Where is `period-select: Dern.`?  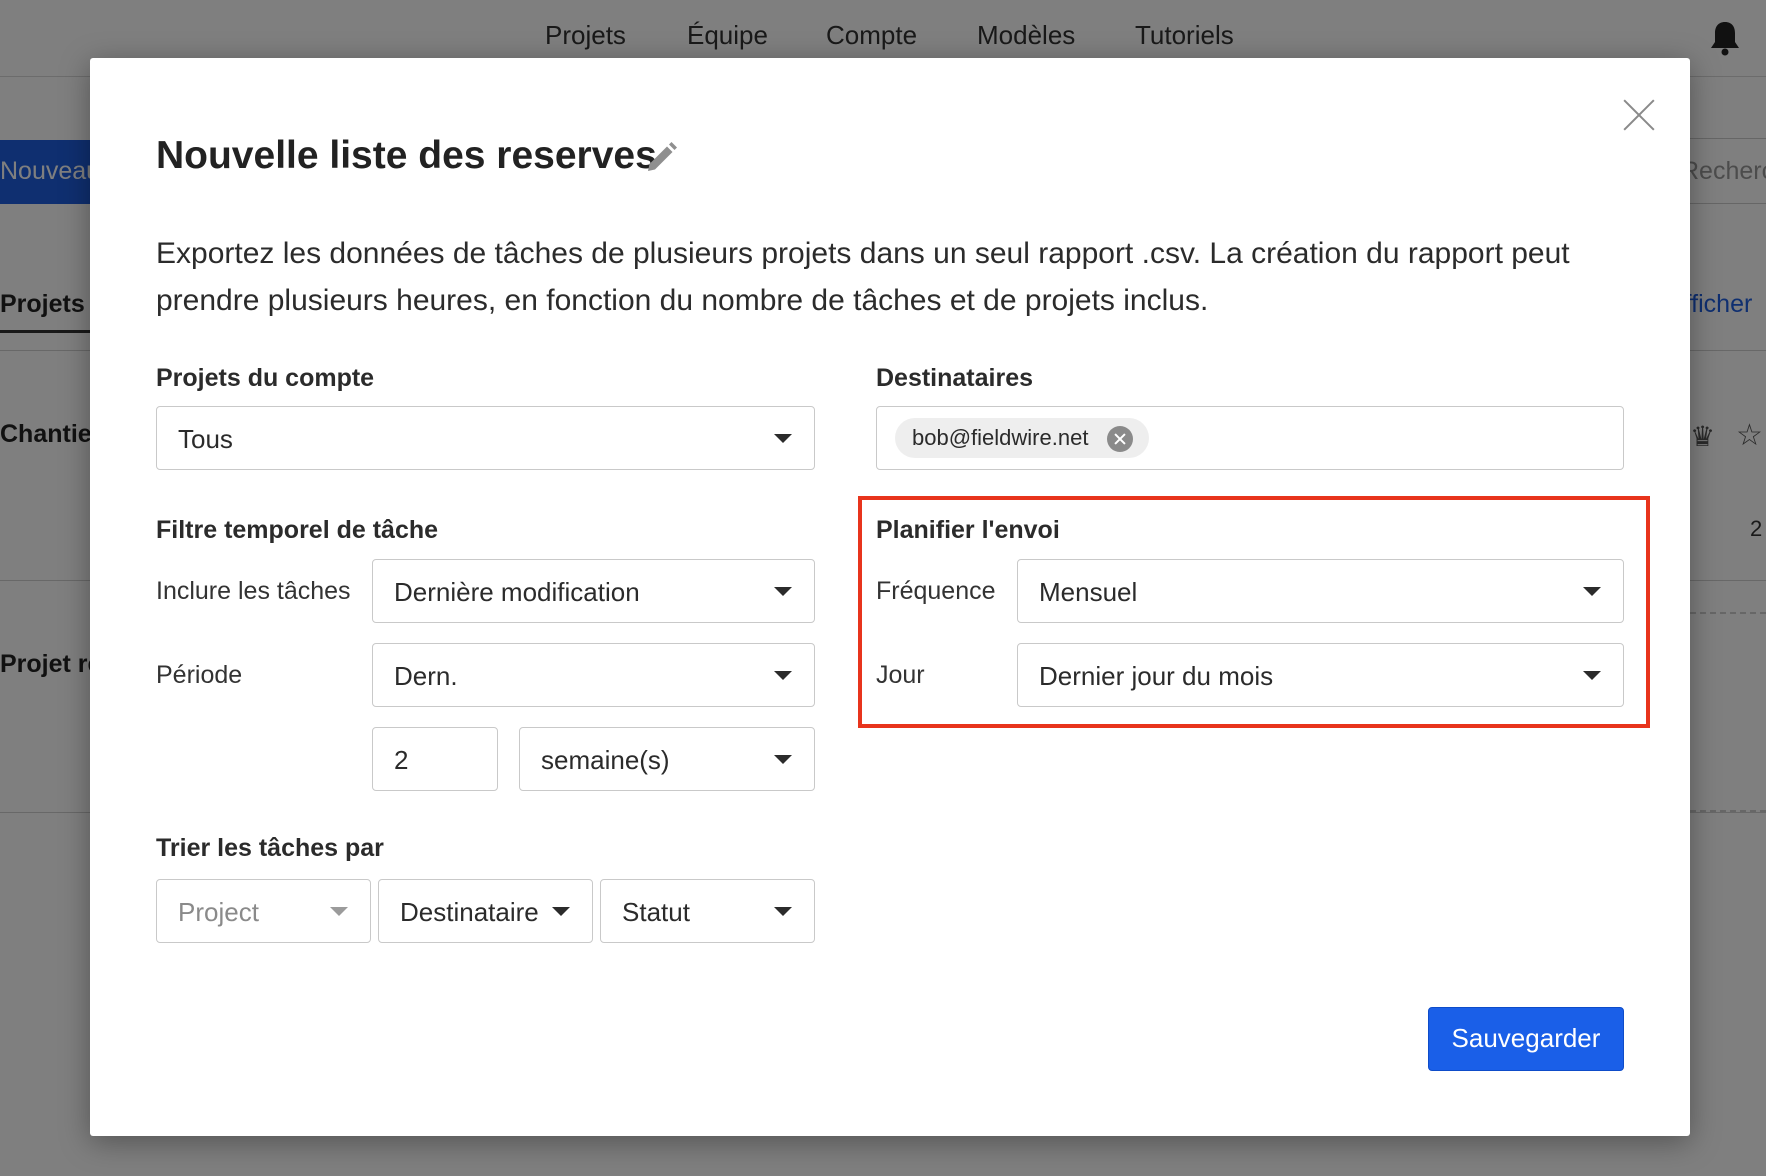 period-select: Dern. is located at coordinates (593, 675).